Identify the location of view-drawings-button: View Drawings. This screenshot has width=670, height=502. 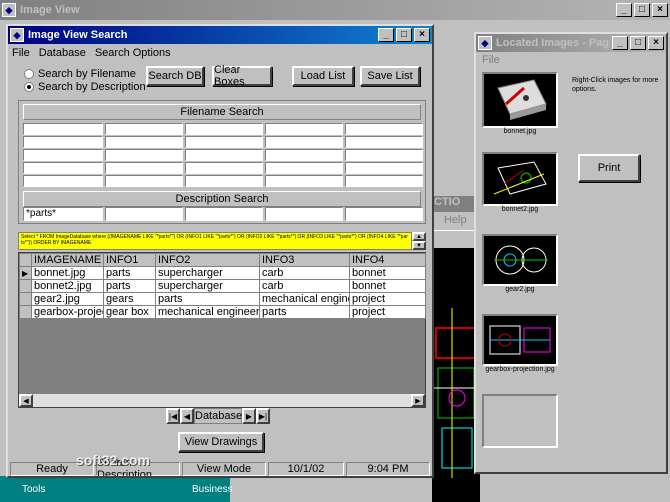
(221, 442).